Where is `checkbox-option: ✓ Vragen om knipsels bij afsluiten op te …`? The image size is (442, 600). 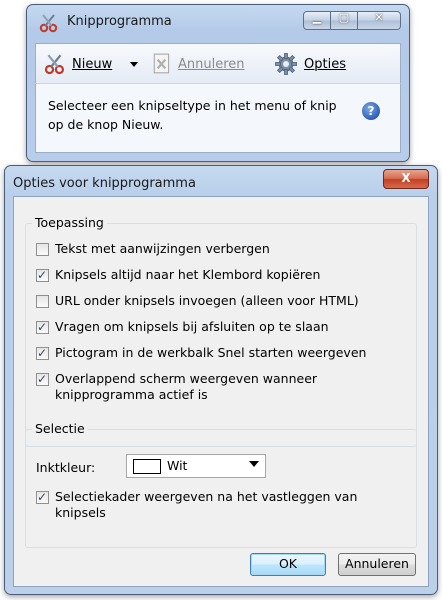 checkbox-option: ✓ Vragen om knipsels bij afsluiten op te … is located at coordinates (205, 327).